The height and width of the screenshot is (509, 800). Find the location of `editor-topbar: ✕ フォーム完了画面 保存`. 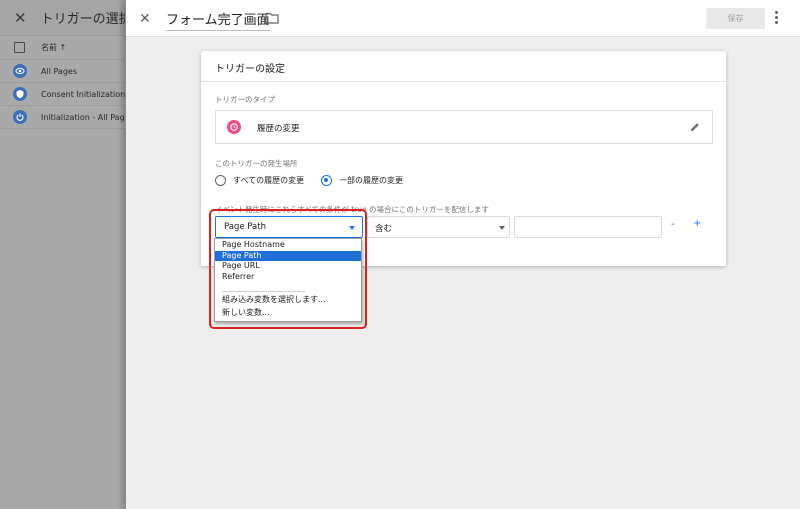

editor-topbar: ✕ フォーム完了画面 保存 is located at coordinates (463, 18).